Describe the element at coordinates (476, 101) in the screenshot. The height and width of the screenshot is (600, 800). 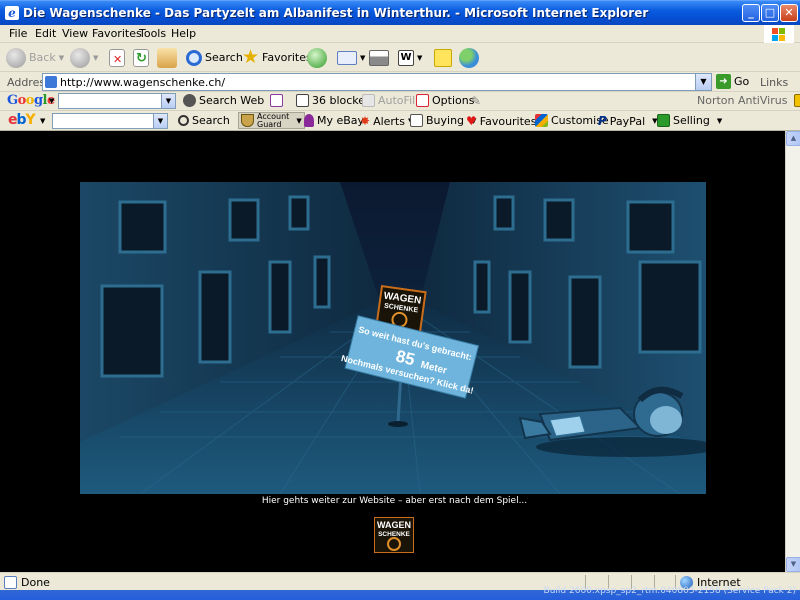
I see `highlight-button: ✎` at that location.